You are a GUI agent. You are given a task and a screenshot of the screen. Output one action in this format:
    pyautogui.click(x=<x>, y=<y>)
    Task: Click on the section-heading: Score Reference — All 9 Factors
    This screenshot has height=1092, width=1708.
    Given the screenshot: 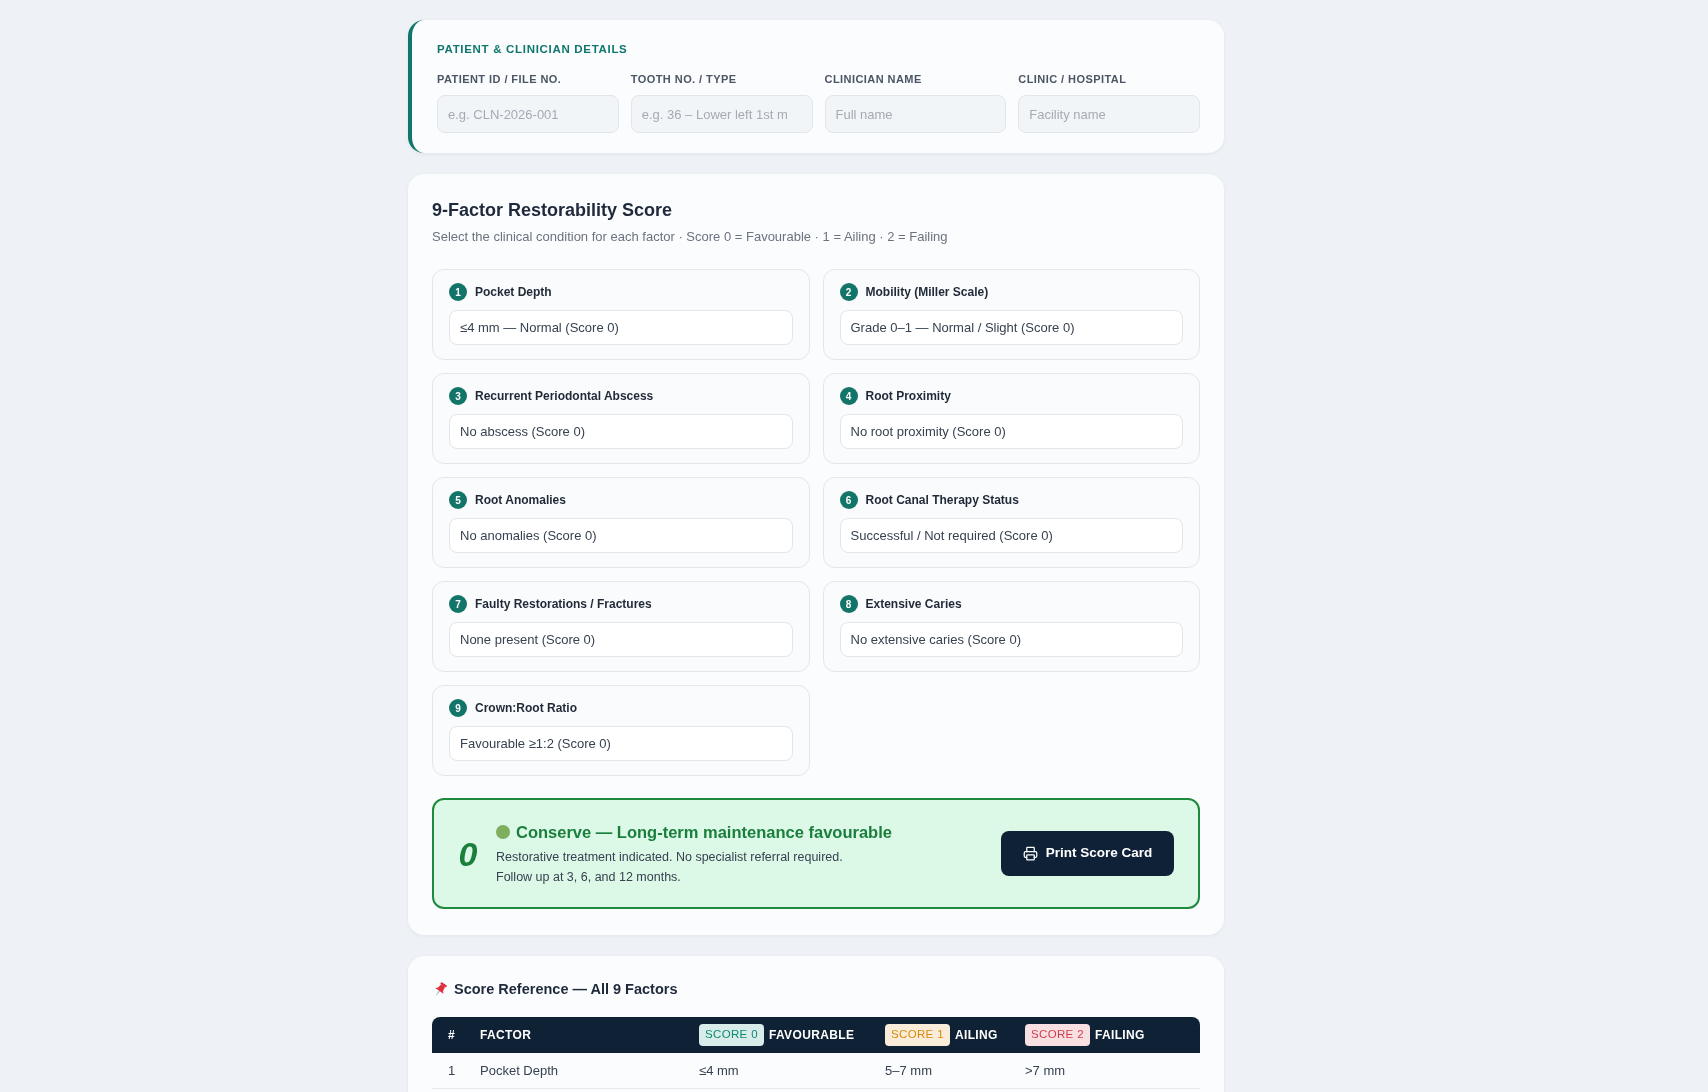 What is the action you would take?
    pyautogui.click(x=566, y=990)
    